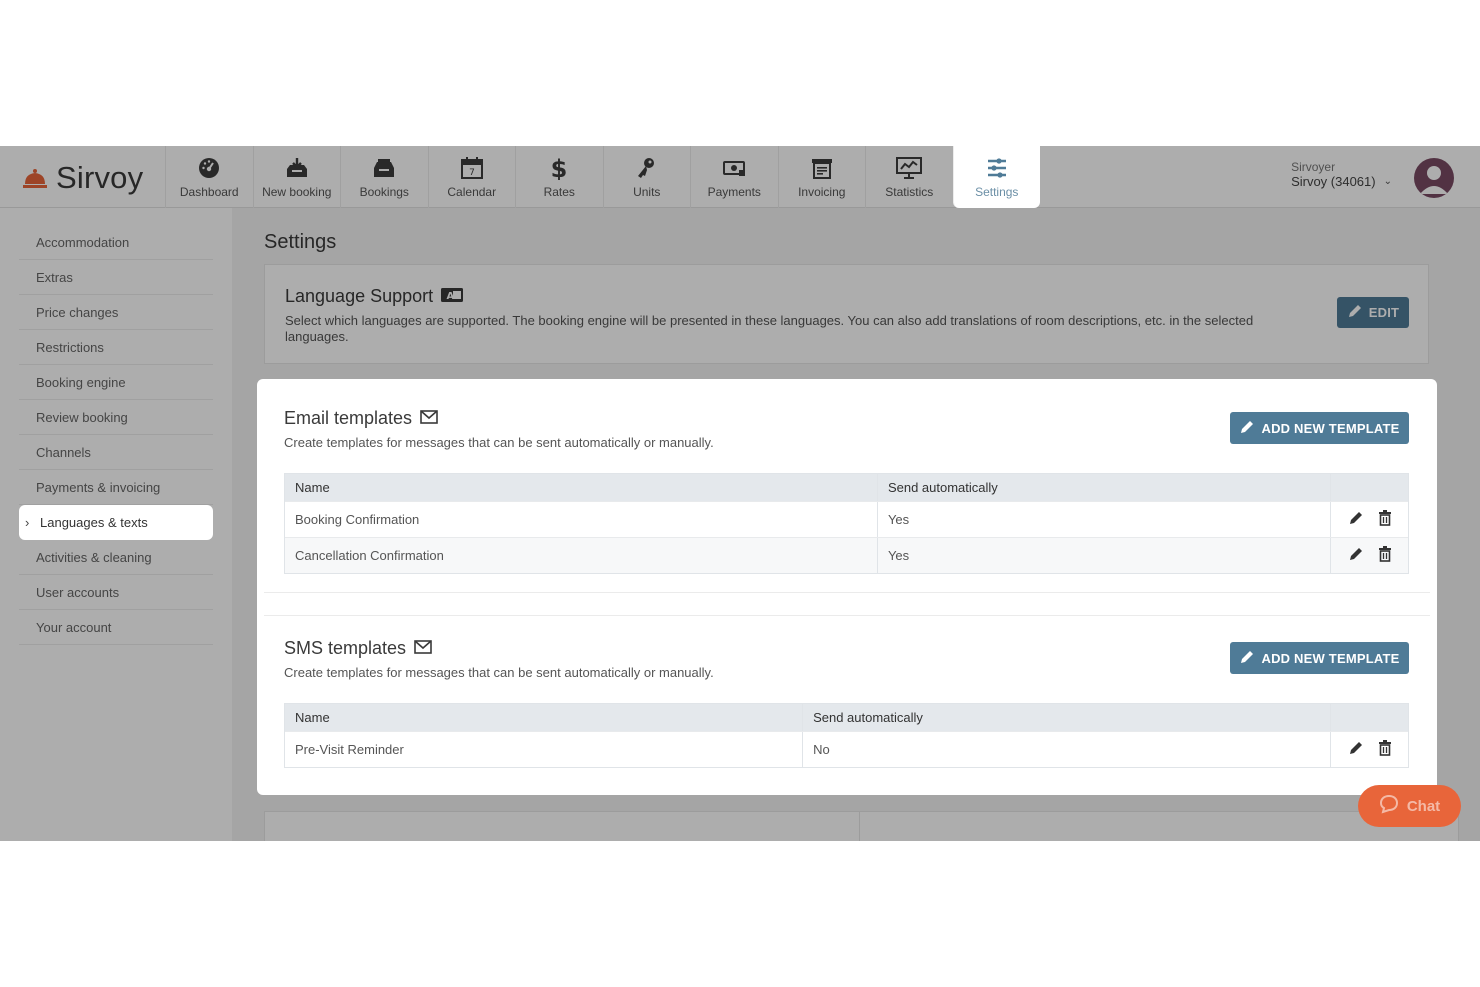 The image size is (1480, 987). I want to click on translate-icon: A, so click(452, 296).